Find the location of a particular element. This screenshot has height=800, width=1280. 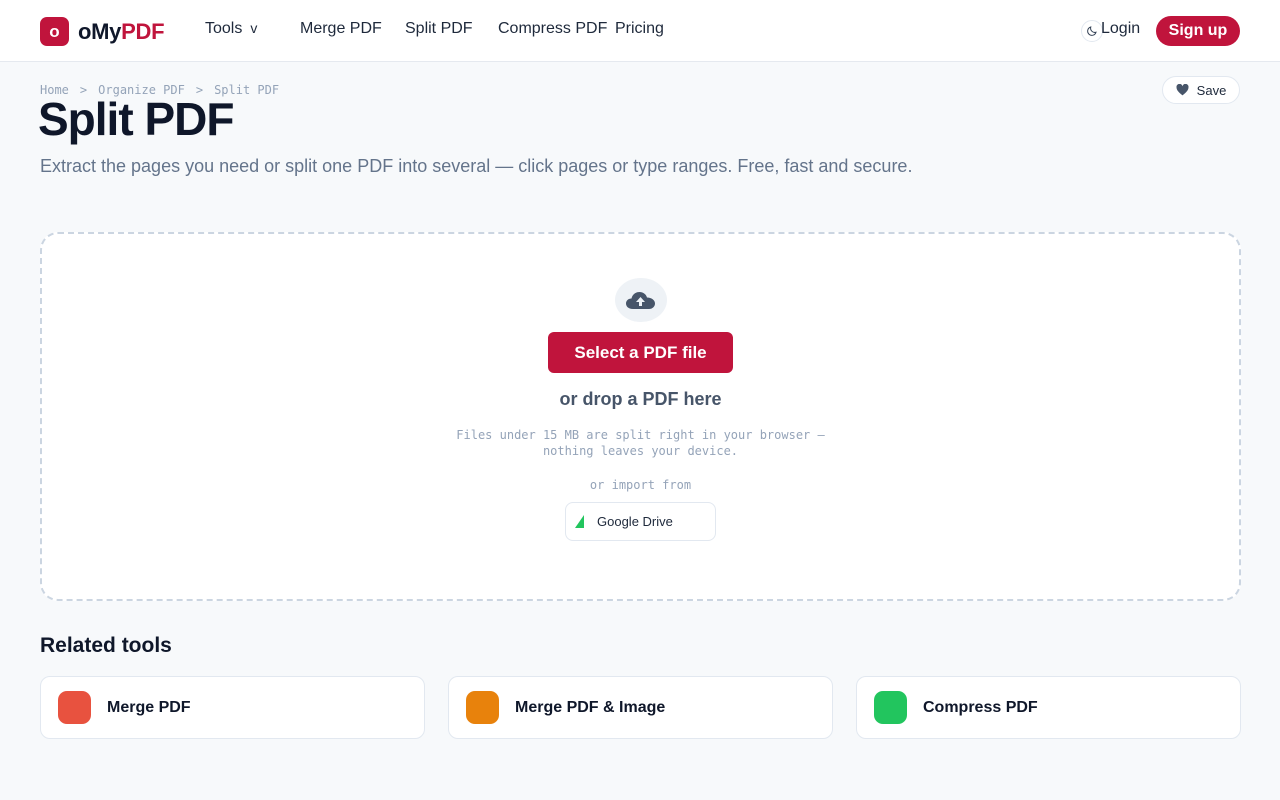

merge-pdf-image-icon is located at coordinates (482, 707).